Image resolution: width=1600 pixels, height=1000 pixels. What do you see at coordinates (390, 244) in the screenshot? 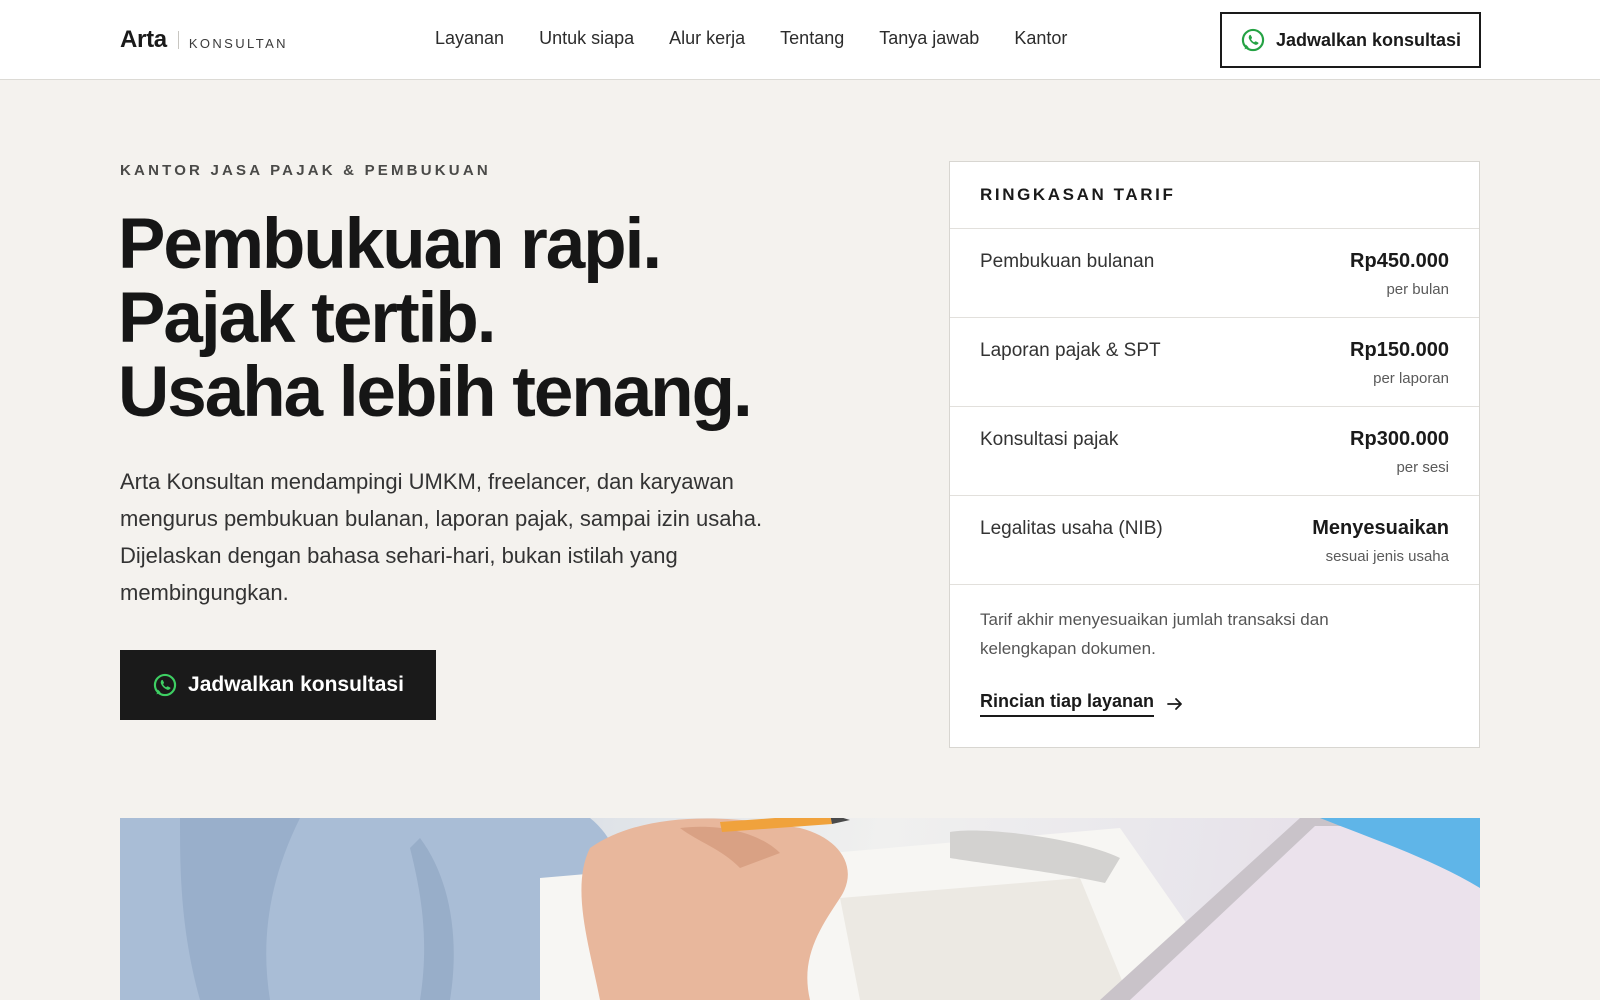
I see `headline-line-1: Pembukuan rapi.` at bounding box center [390, 244].